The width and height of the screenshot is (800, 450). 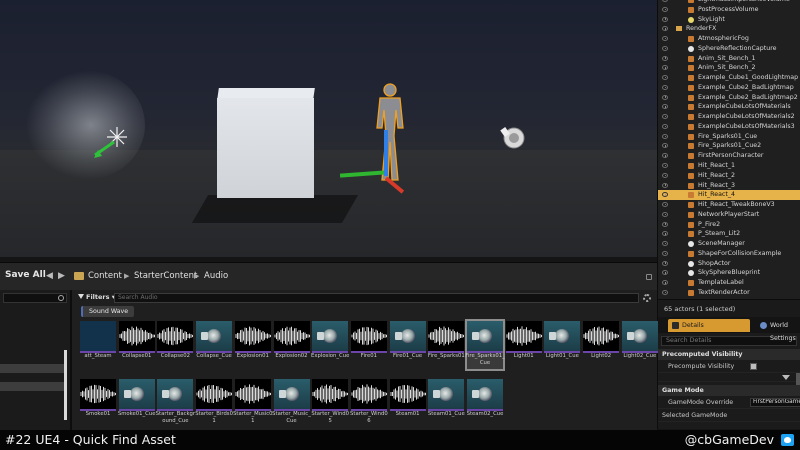 I want to click on asset-tile: Collapse_Cue, so click(x=214, y=345).